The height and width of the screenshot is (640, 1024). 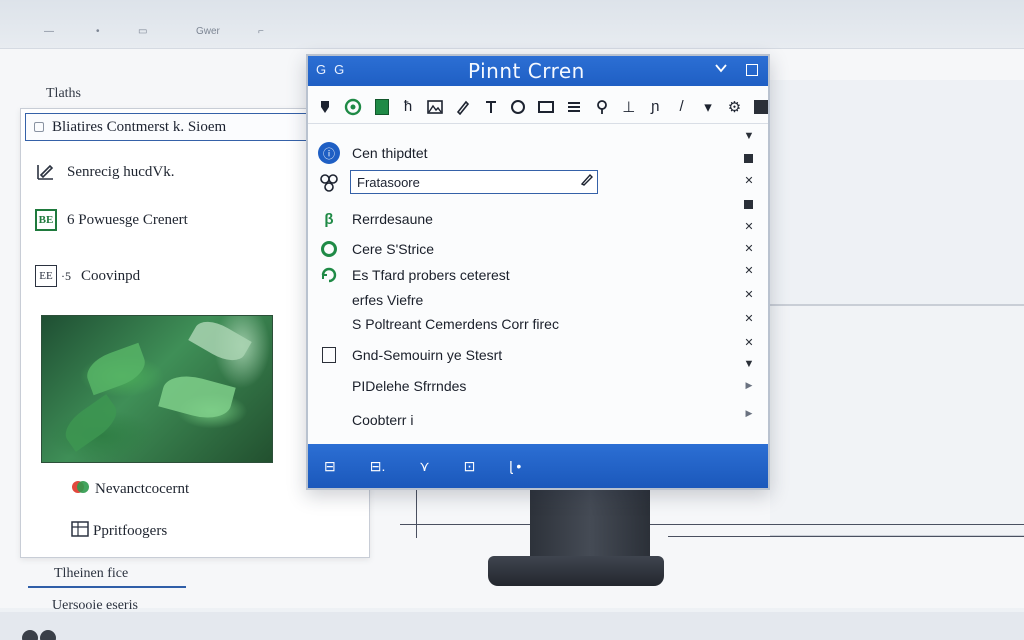 I want to click on paragraph-icon: ħ, so click(x=408, y=107).